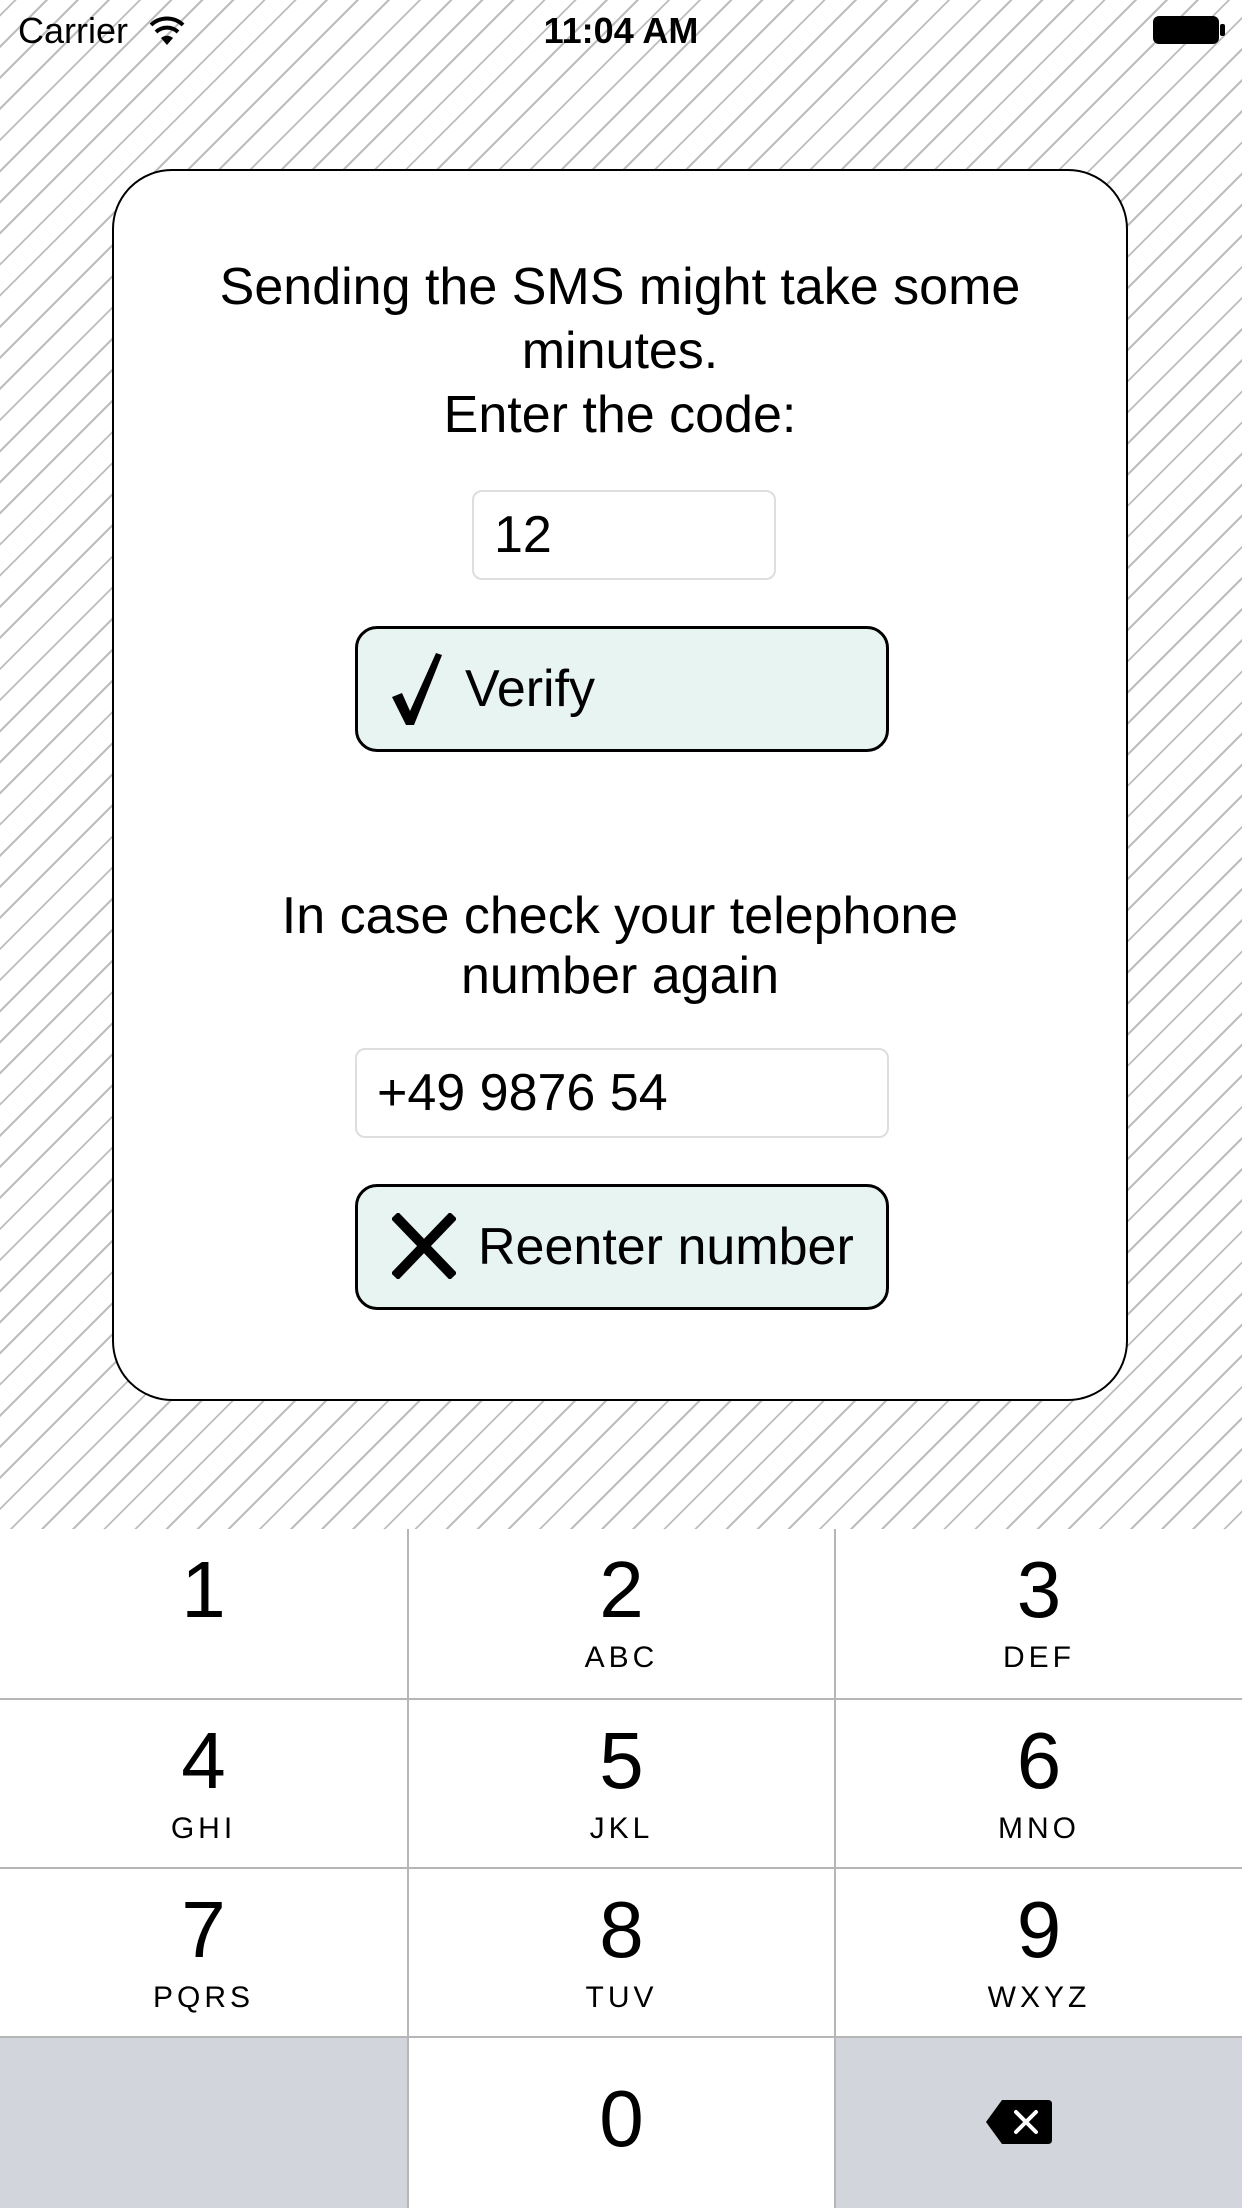 Image resolution: width=1242 pixels, height=2208 pixels. I want to click on key-6: 6 MNO, so click(1039, 1783).